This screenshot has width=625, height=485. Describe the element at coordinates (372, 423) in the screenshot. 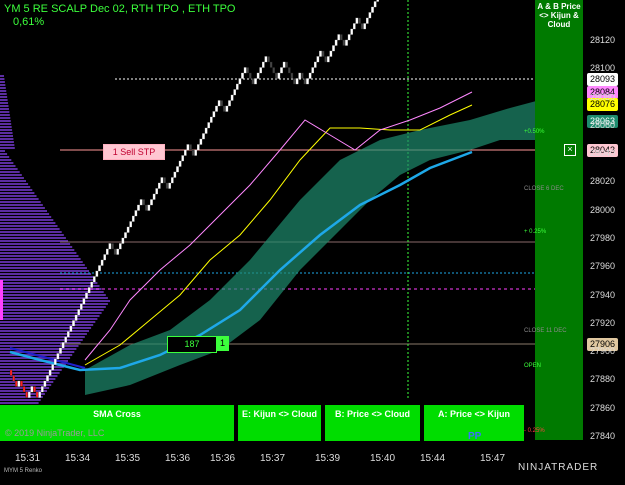

I see `price-cloud-button: B: Price <> Cloud` at that location.